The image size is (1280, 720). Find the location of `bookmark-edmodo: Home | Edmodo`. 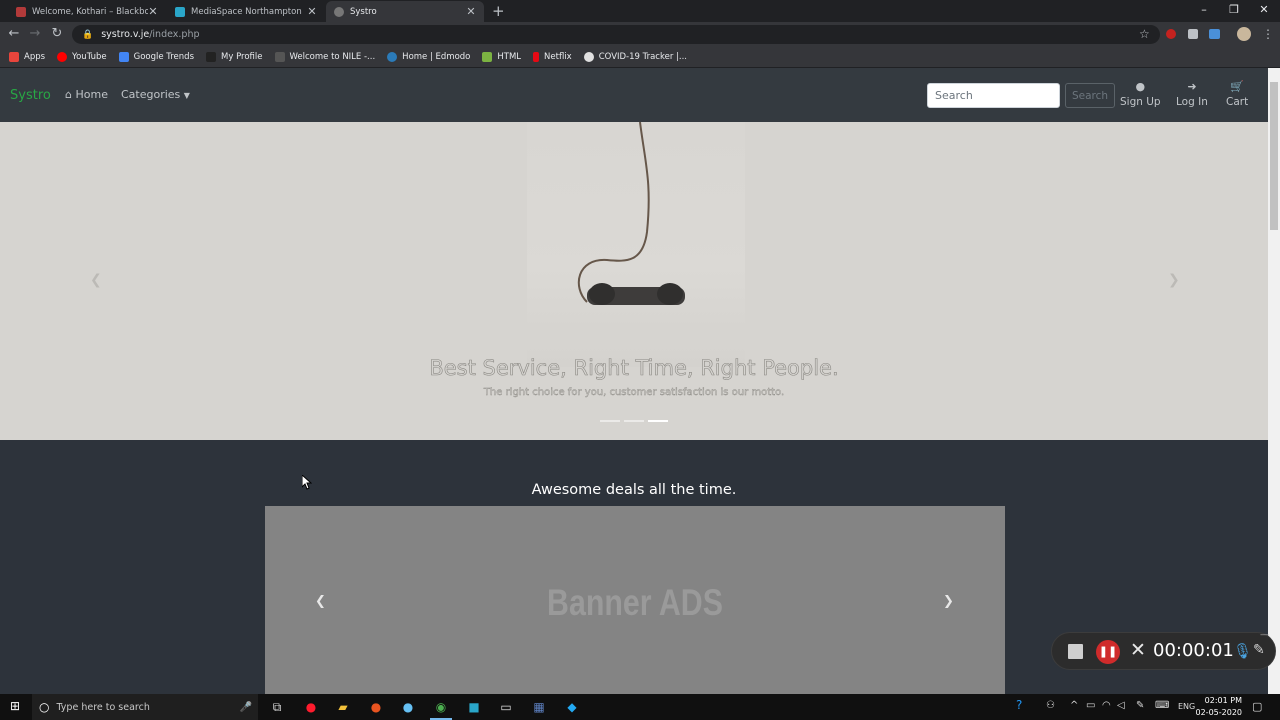

bookmark-edmodo: Home | Edmodo is located at coordinates (428, 56).